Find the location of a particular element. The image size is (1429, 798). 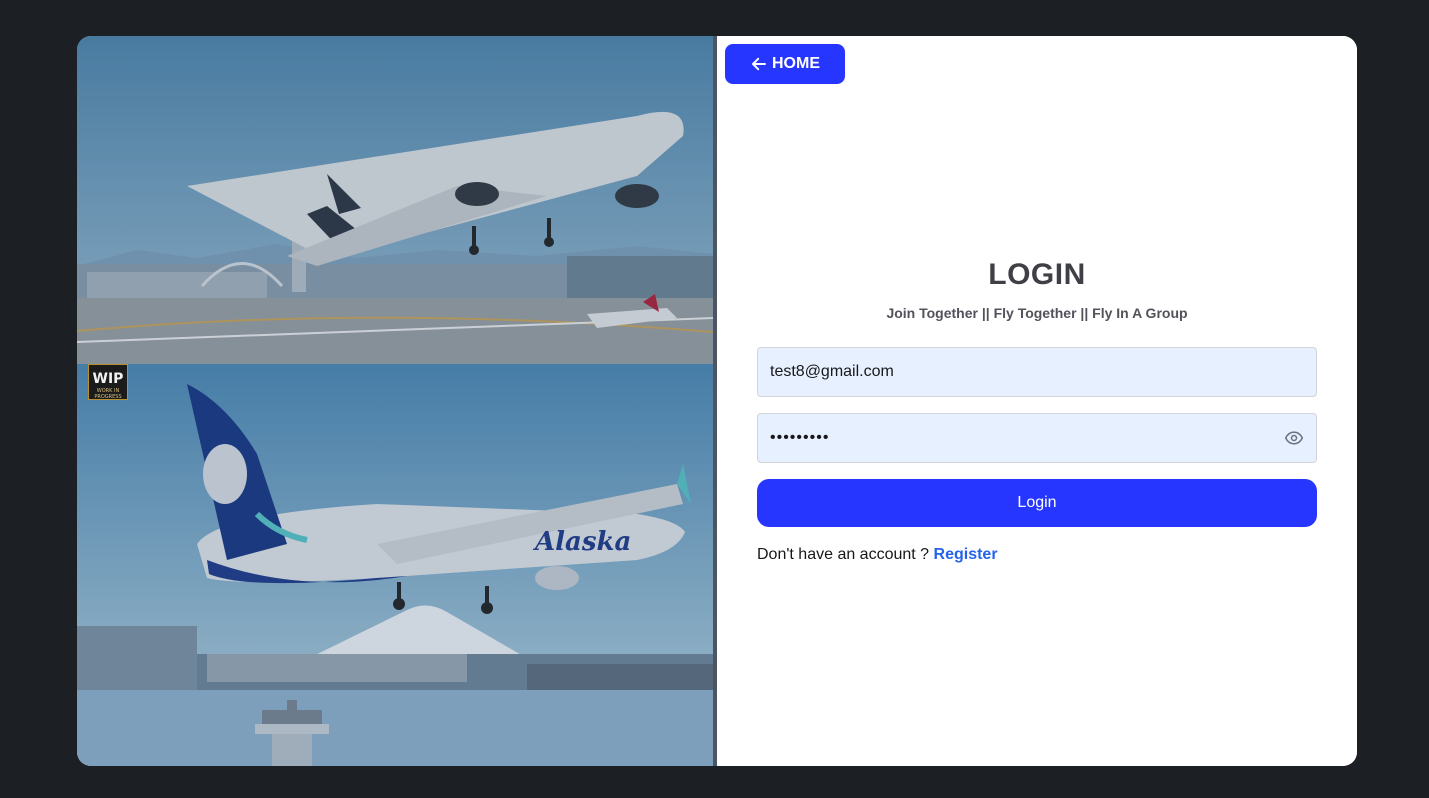

home-button-label: HOME is located at coordinates (796, 63).